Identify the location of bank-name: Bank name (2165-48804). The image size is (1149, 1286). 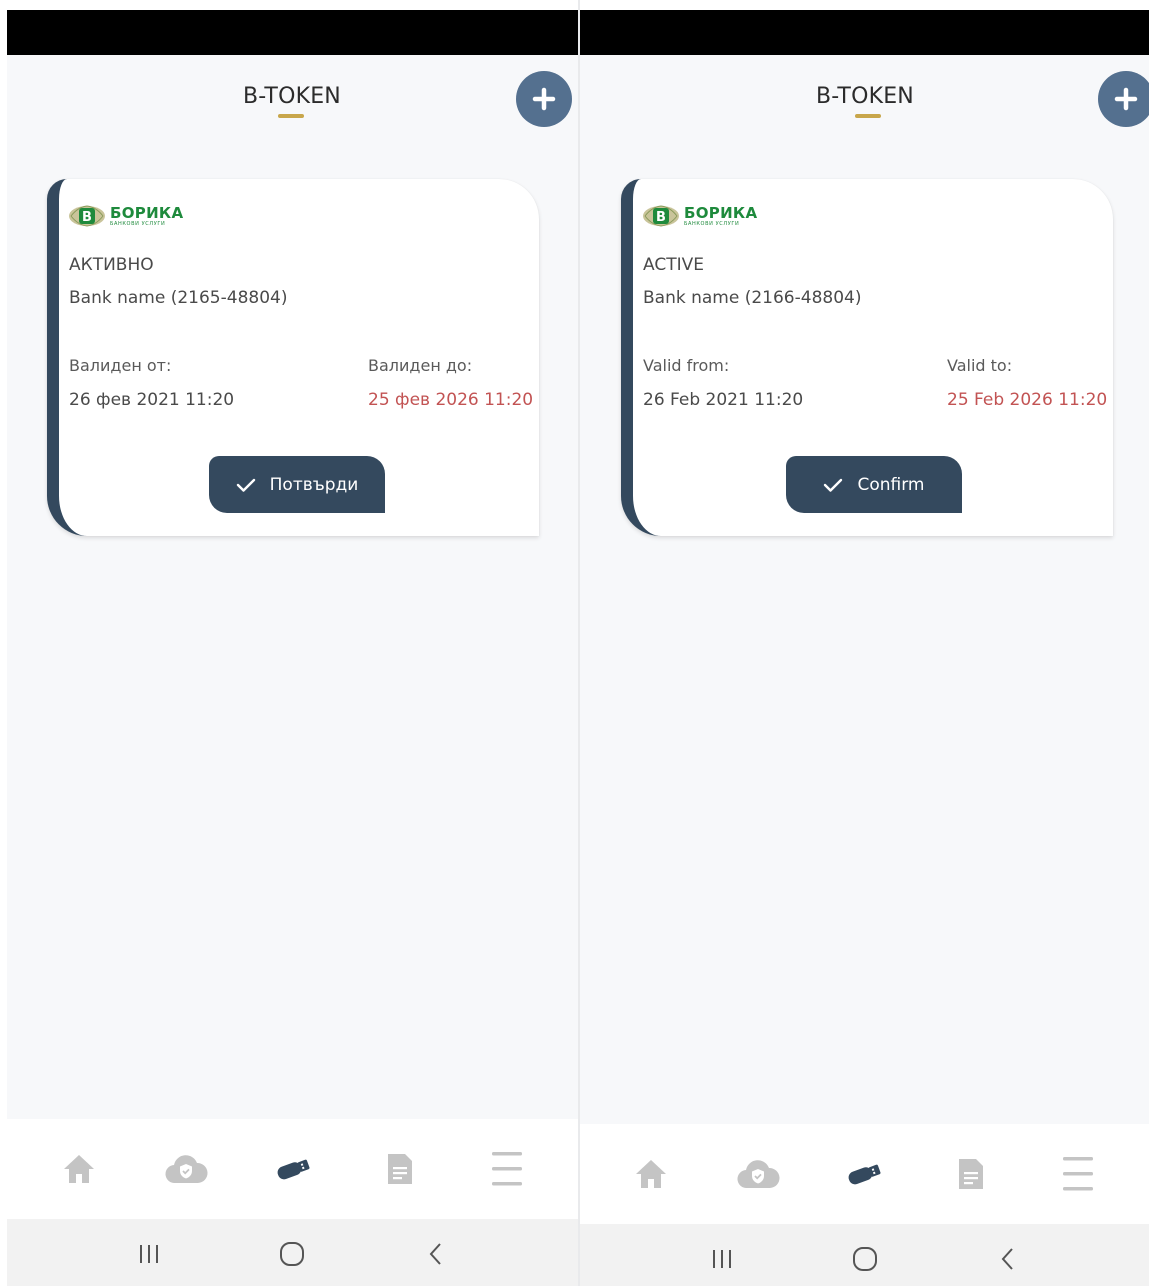
(178, 298).